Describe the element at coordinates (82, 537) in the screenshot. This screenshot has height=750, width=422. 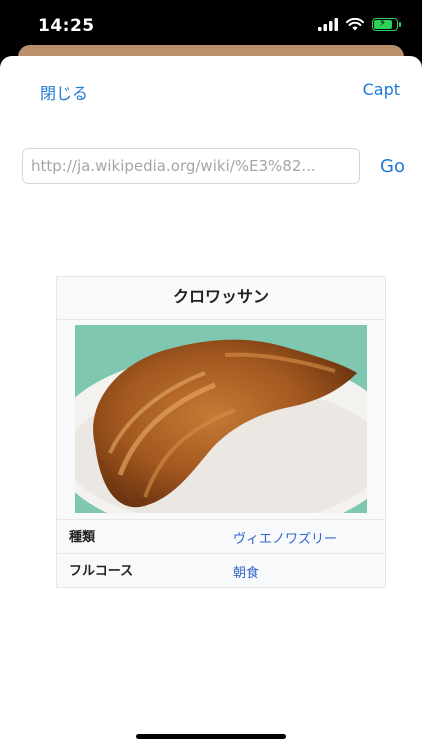
I see `row-label-type: 種類` at that location.